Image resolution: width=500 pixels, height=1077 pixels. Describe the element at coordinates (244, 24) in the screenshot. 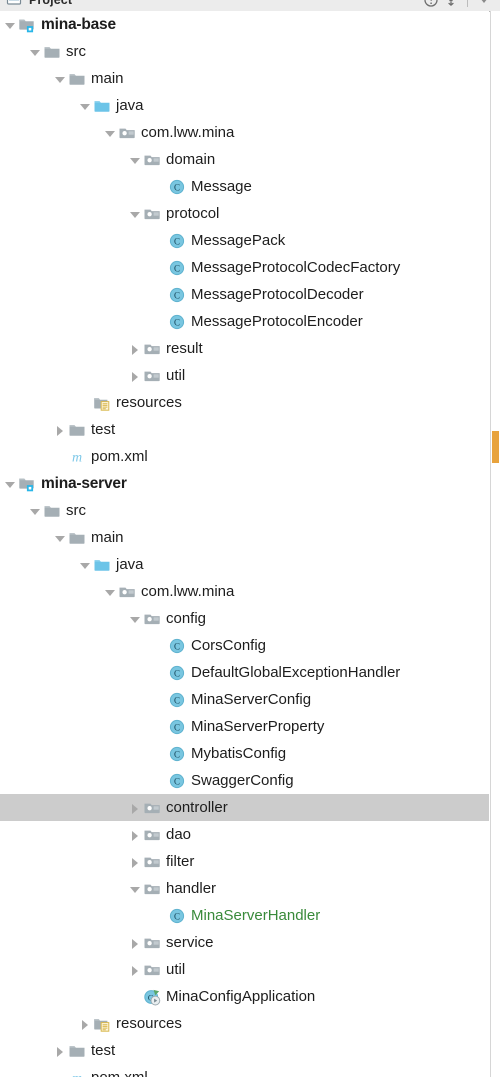

I see `tree-node-mina-base: mina-base` at that location.